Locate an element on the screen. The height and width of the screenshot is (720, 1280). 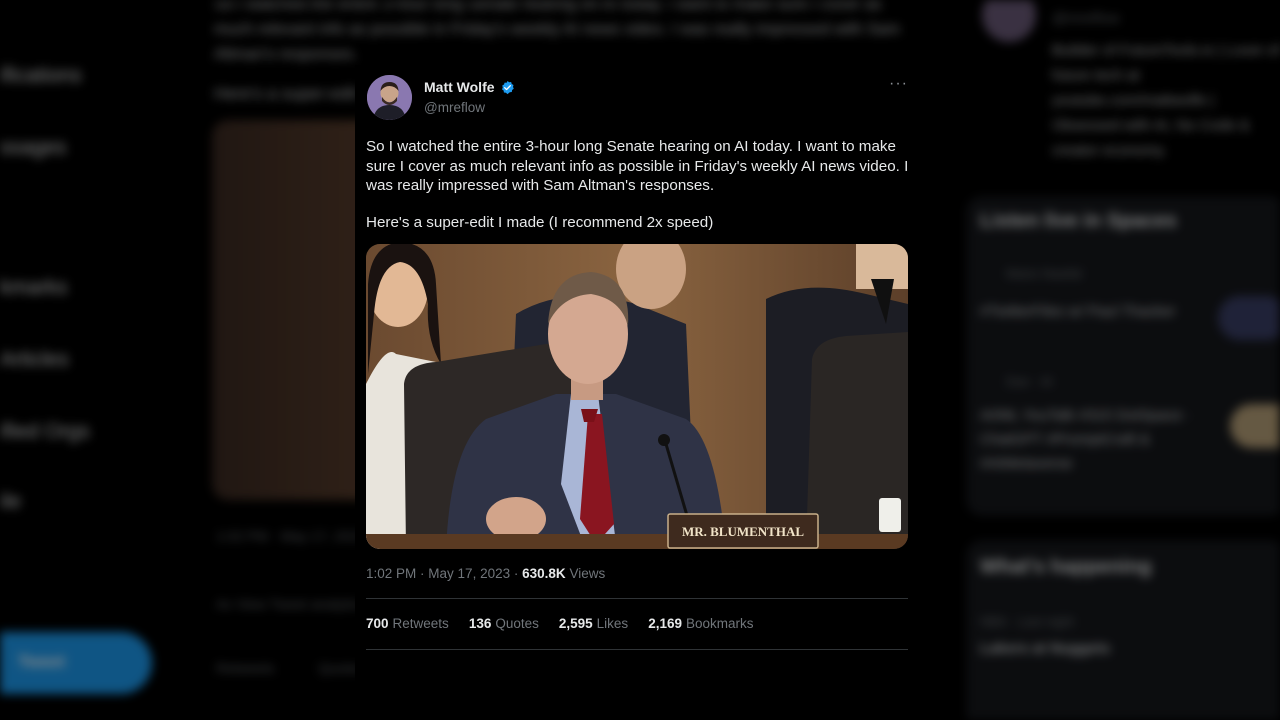
background-spaces-title: Listen live in Spaces is located at coordinates (1078, 221).